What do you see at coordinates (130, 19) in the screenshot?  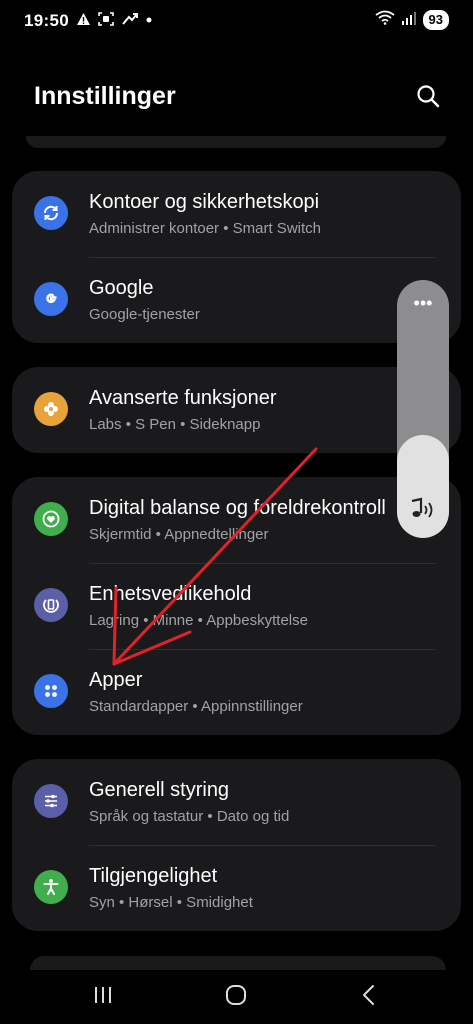 I see `missed-call-icon` at bounding box center [130, 19].